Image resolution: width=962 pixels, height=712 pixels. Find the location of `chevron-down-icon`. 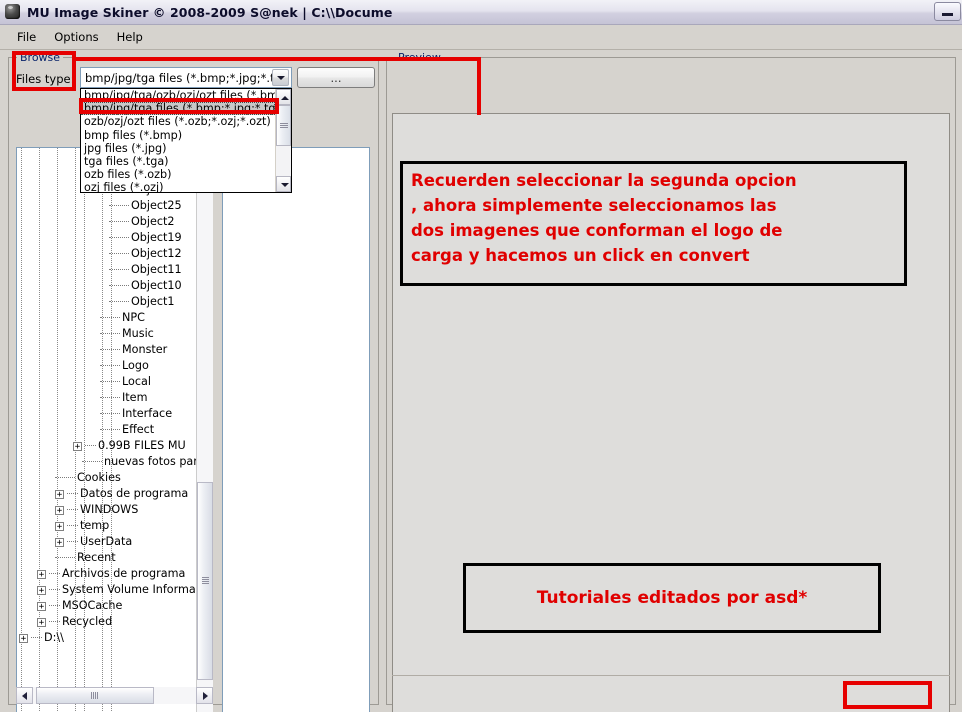

chevron-down-icon is located at coordinates (280, 77).